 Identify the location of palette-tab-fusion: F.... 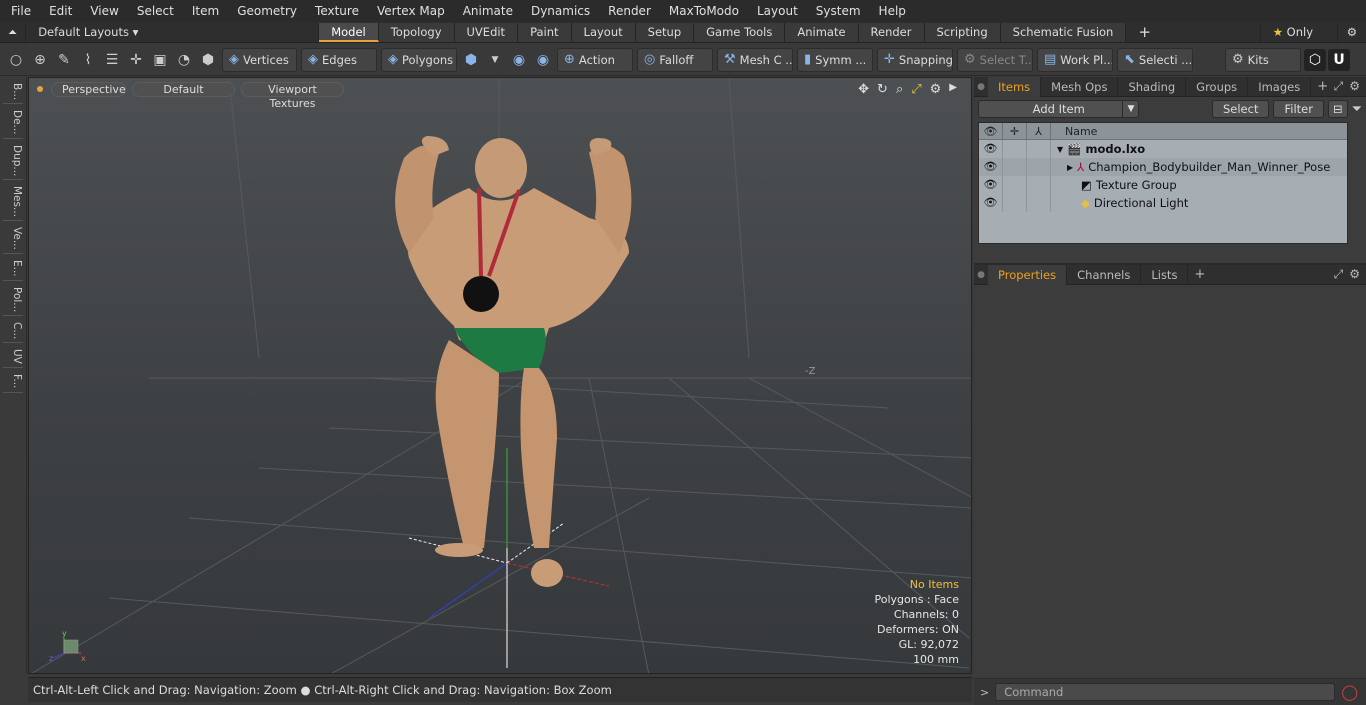
(13, 382).